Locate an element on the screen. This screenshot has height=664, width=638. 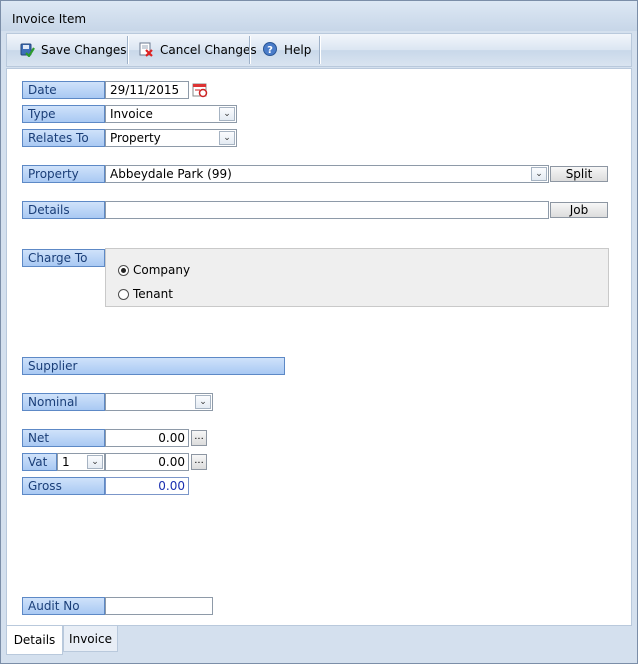
vat-rate-select: 1 ⌄ is located at coordinates (81, 462).